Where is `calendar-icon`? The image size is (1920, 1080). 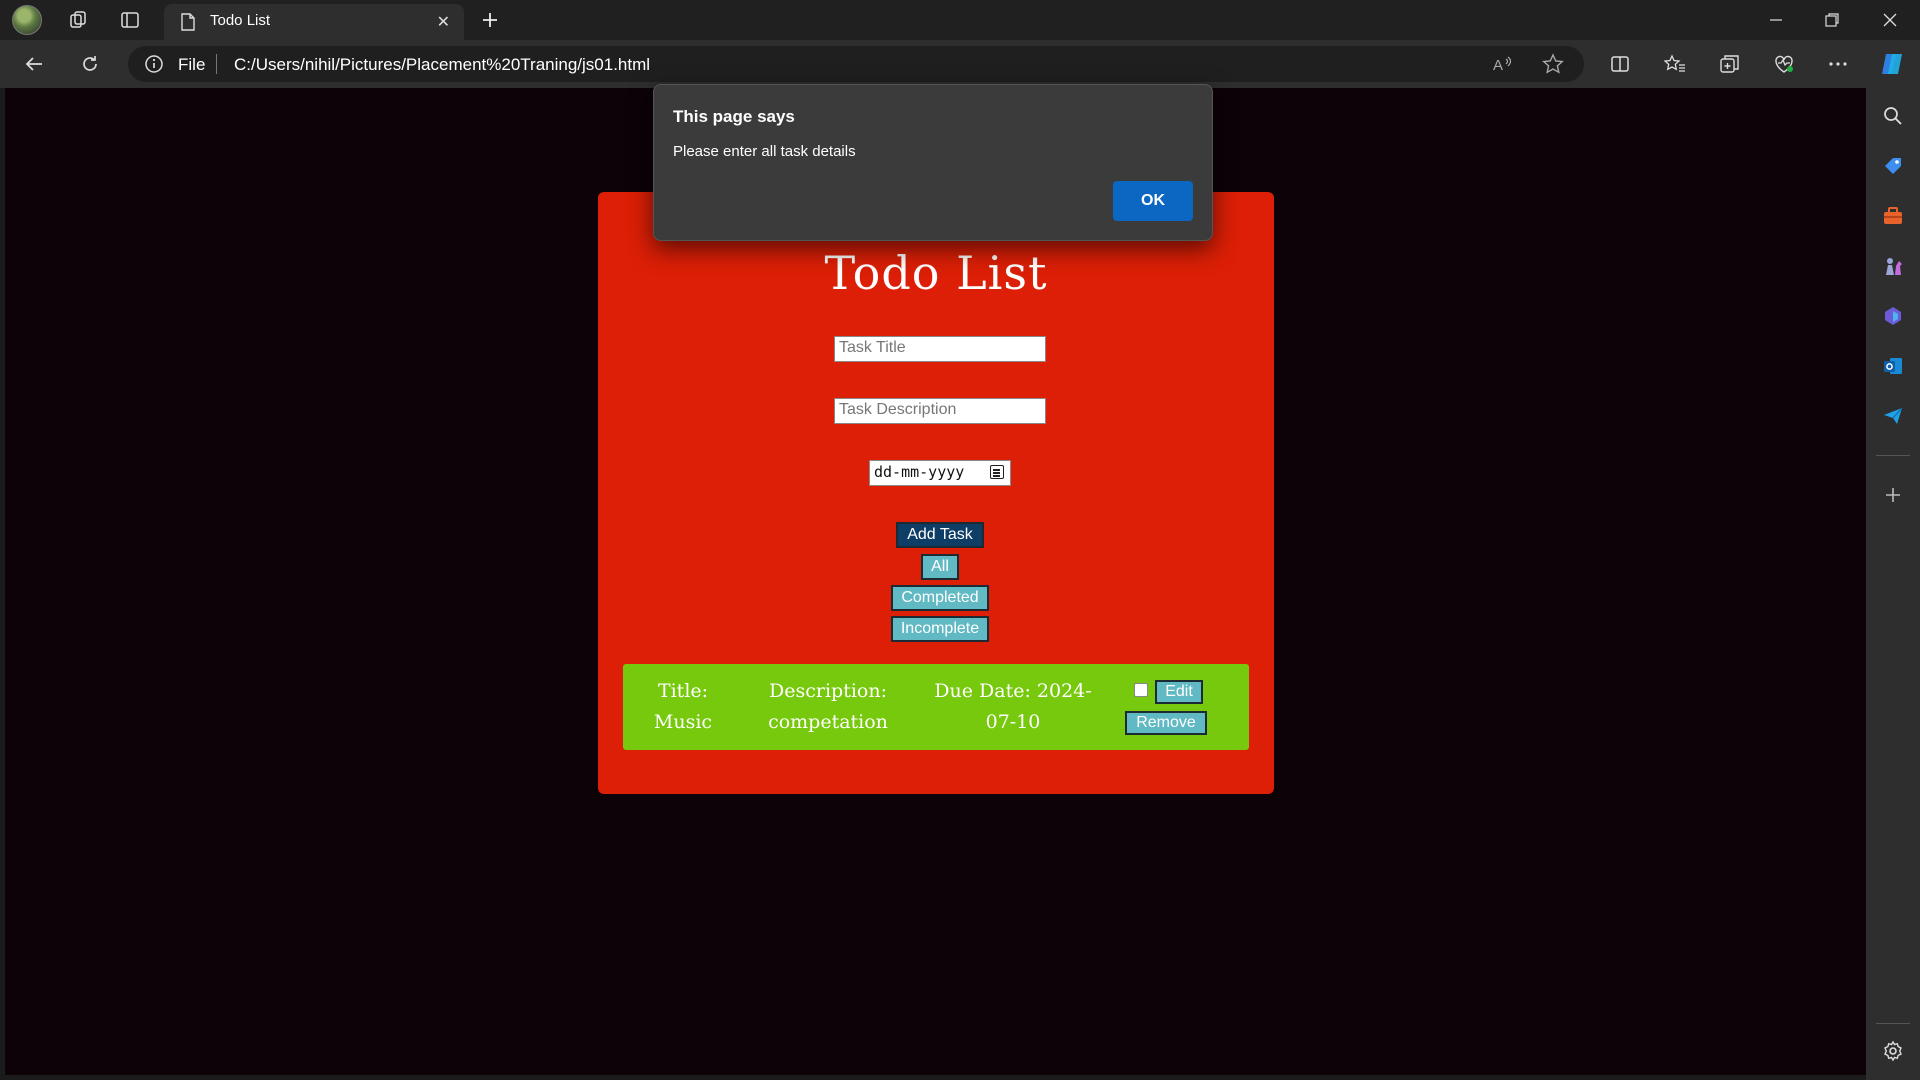
calendar-icon is located at coordinates (997, 472).